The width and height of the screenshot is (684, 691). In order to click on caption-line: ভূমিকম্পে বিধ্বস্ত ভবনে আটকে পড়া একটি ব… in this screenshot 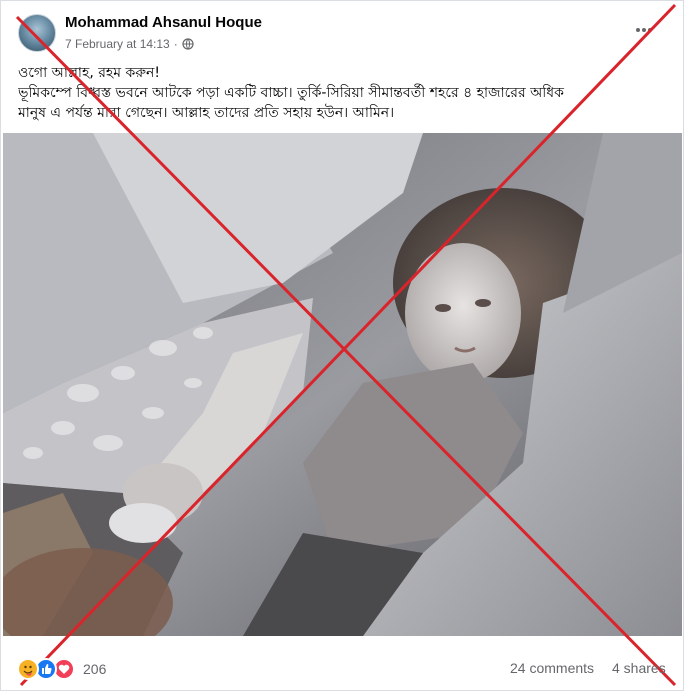, I will do `click(291, 93)`.